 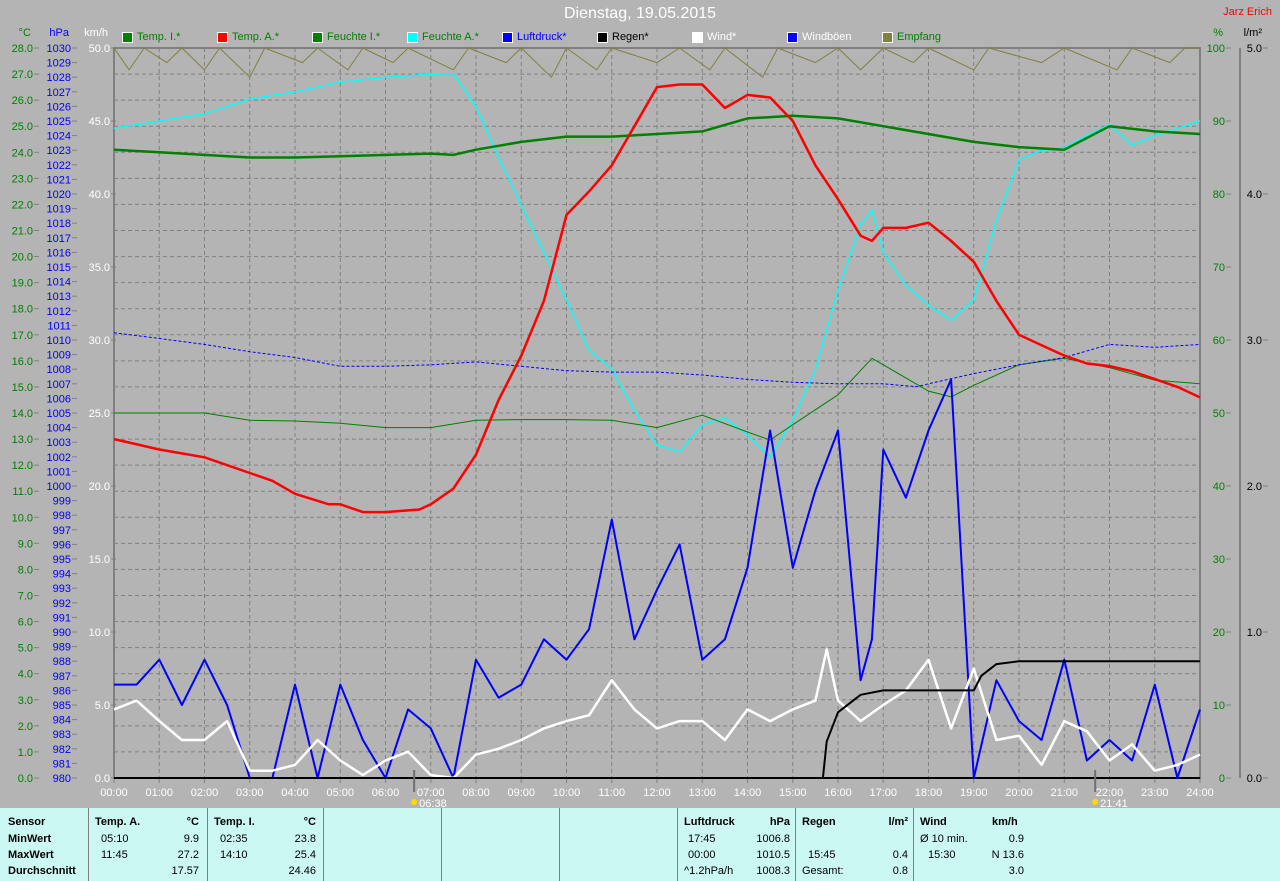 What do you see at coordinates (521, 793) in the screenshot?
I see `x-tick-label: 09:00` at bounding box center [521, 793].